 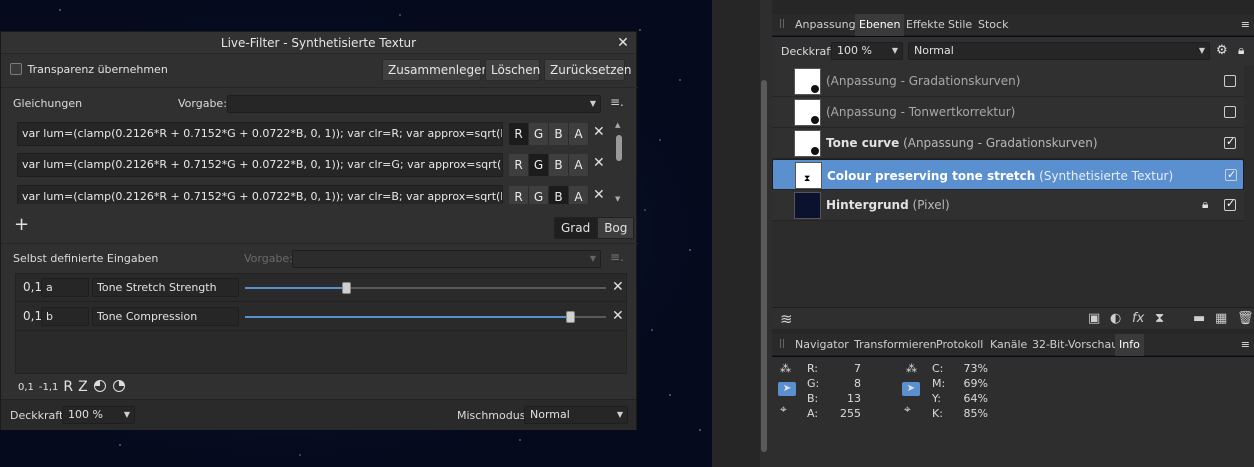 I want to click on dialog-titlebar: Live-Filter - Synthetisierte Textur ✕, so click(x=318, y=43).